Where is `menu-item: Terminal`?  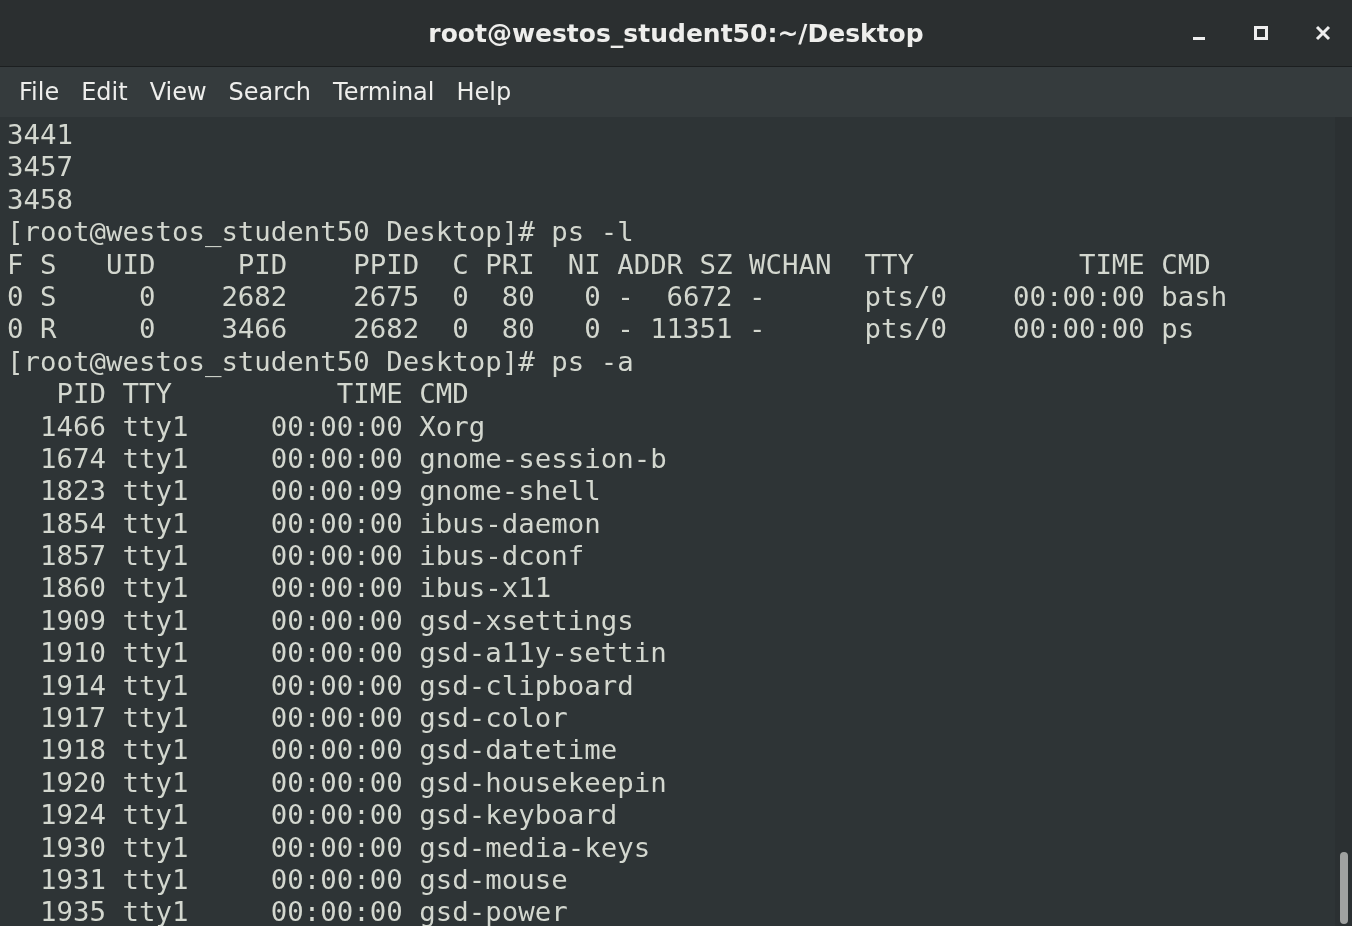
menu-item: Terminal is located at coordinates (384, 92).